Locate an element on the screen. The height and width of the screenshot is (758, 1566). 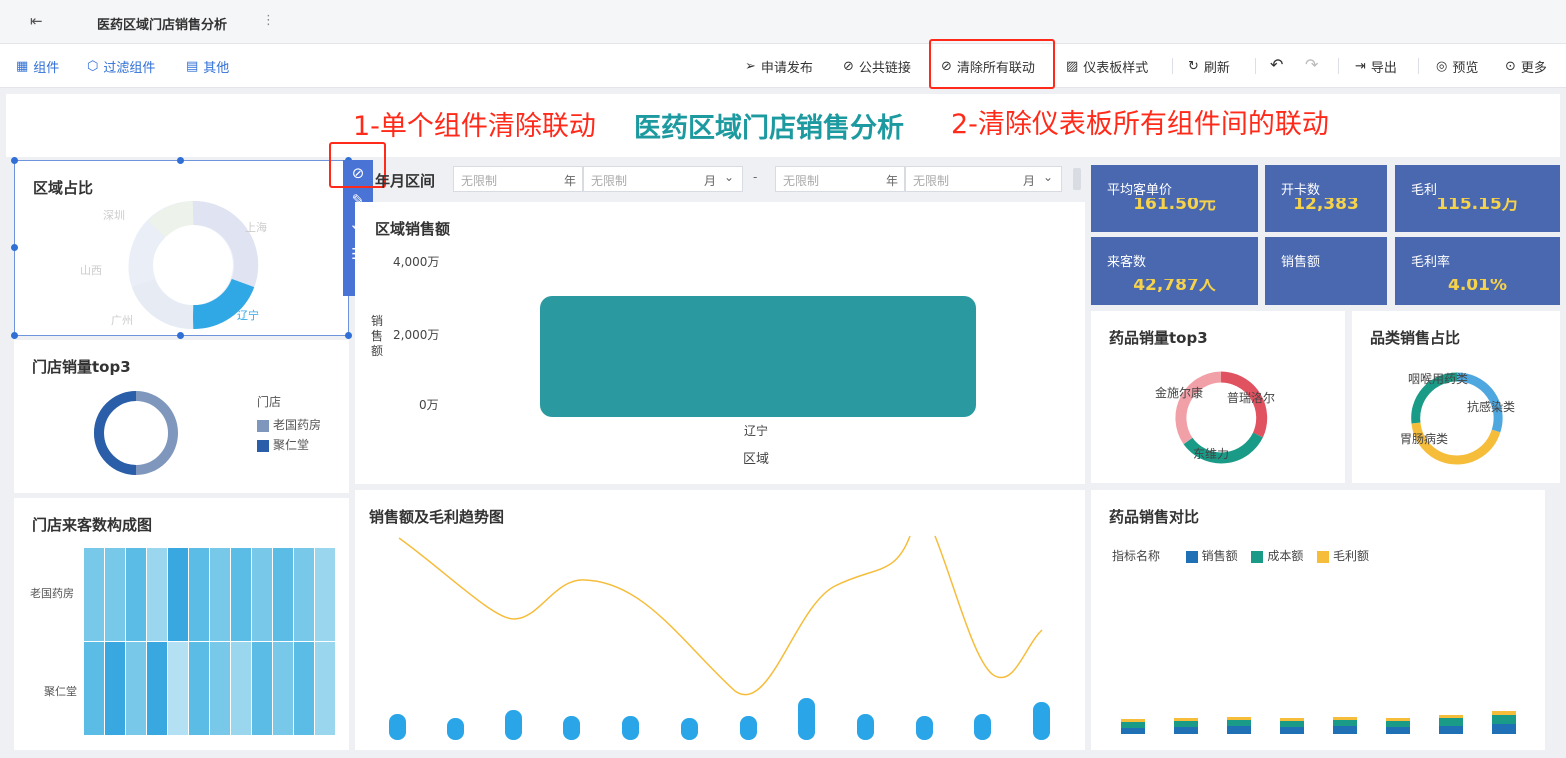
filter-scrollbar is located at coordinates (1077, 179).